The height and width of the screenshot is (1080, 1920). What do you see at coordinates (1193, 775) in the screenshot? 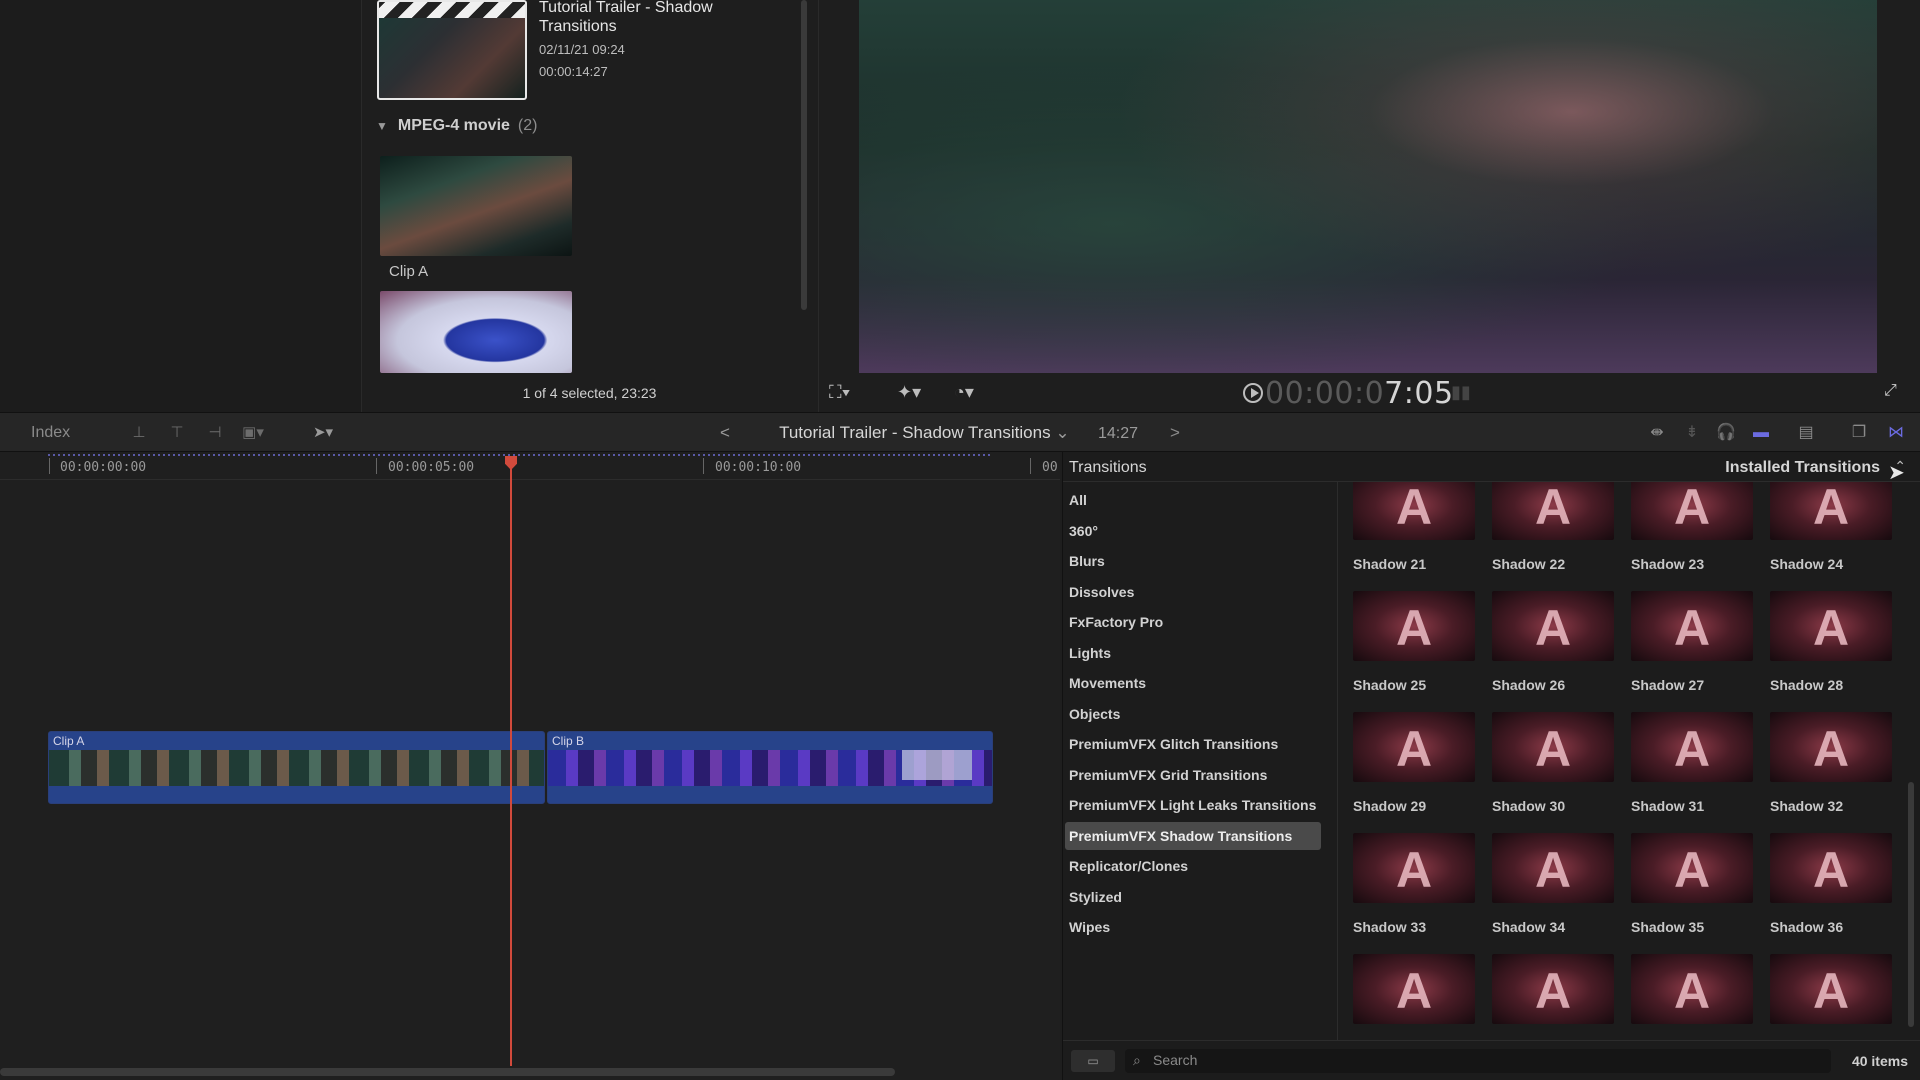
I see `category-item: PremiumVFX Grid Transitions` at bounding box center [1193, 775].